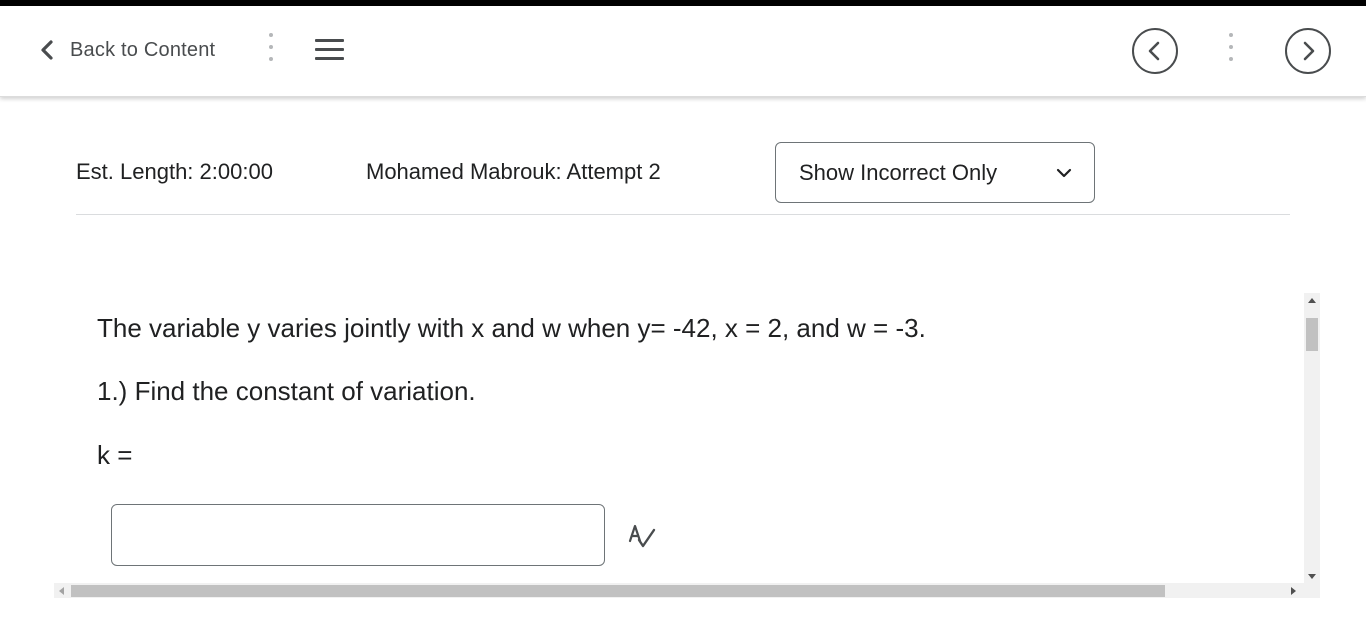 This screenshot has height=625, width=1366. What do you see at coordinates (115, 455) in the screenshot?
I see `answer-label: k =` at bounding box center [115, 455].